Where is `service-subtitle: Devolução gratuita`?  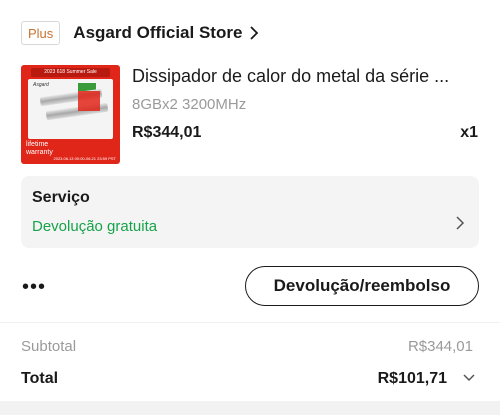
service-subtitle: Devolução gratuita is located at coordinates (95, 226).